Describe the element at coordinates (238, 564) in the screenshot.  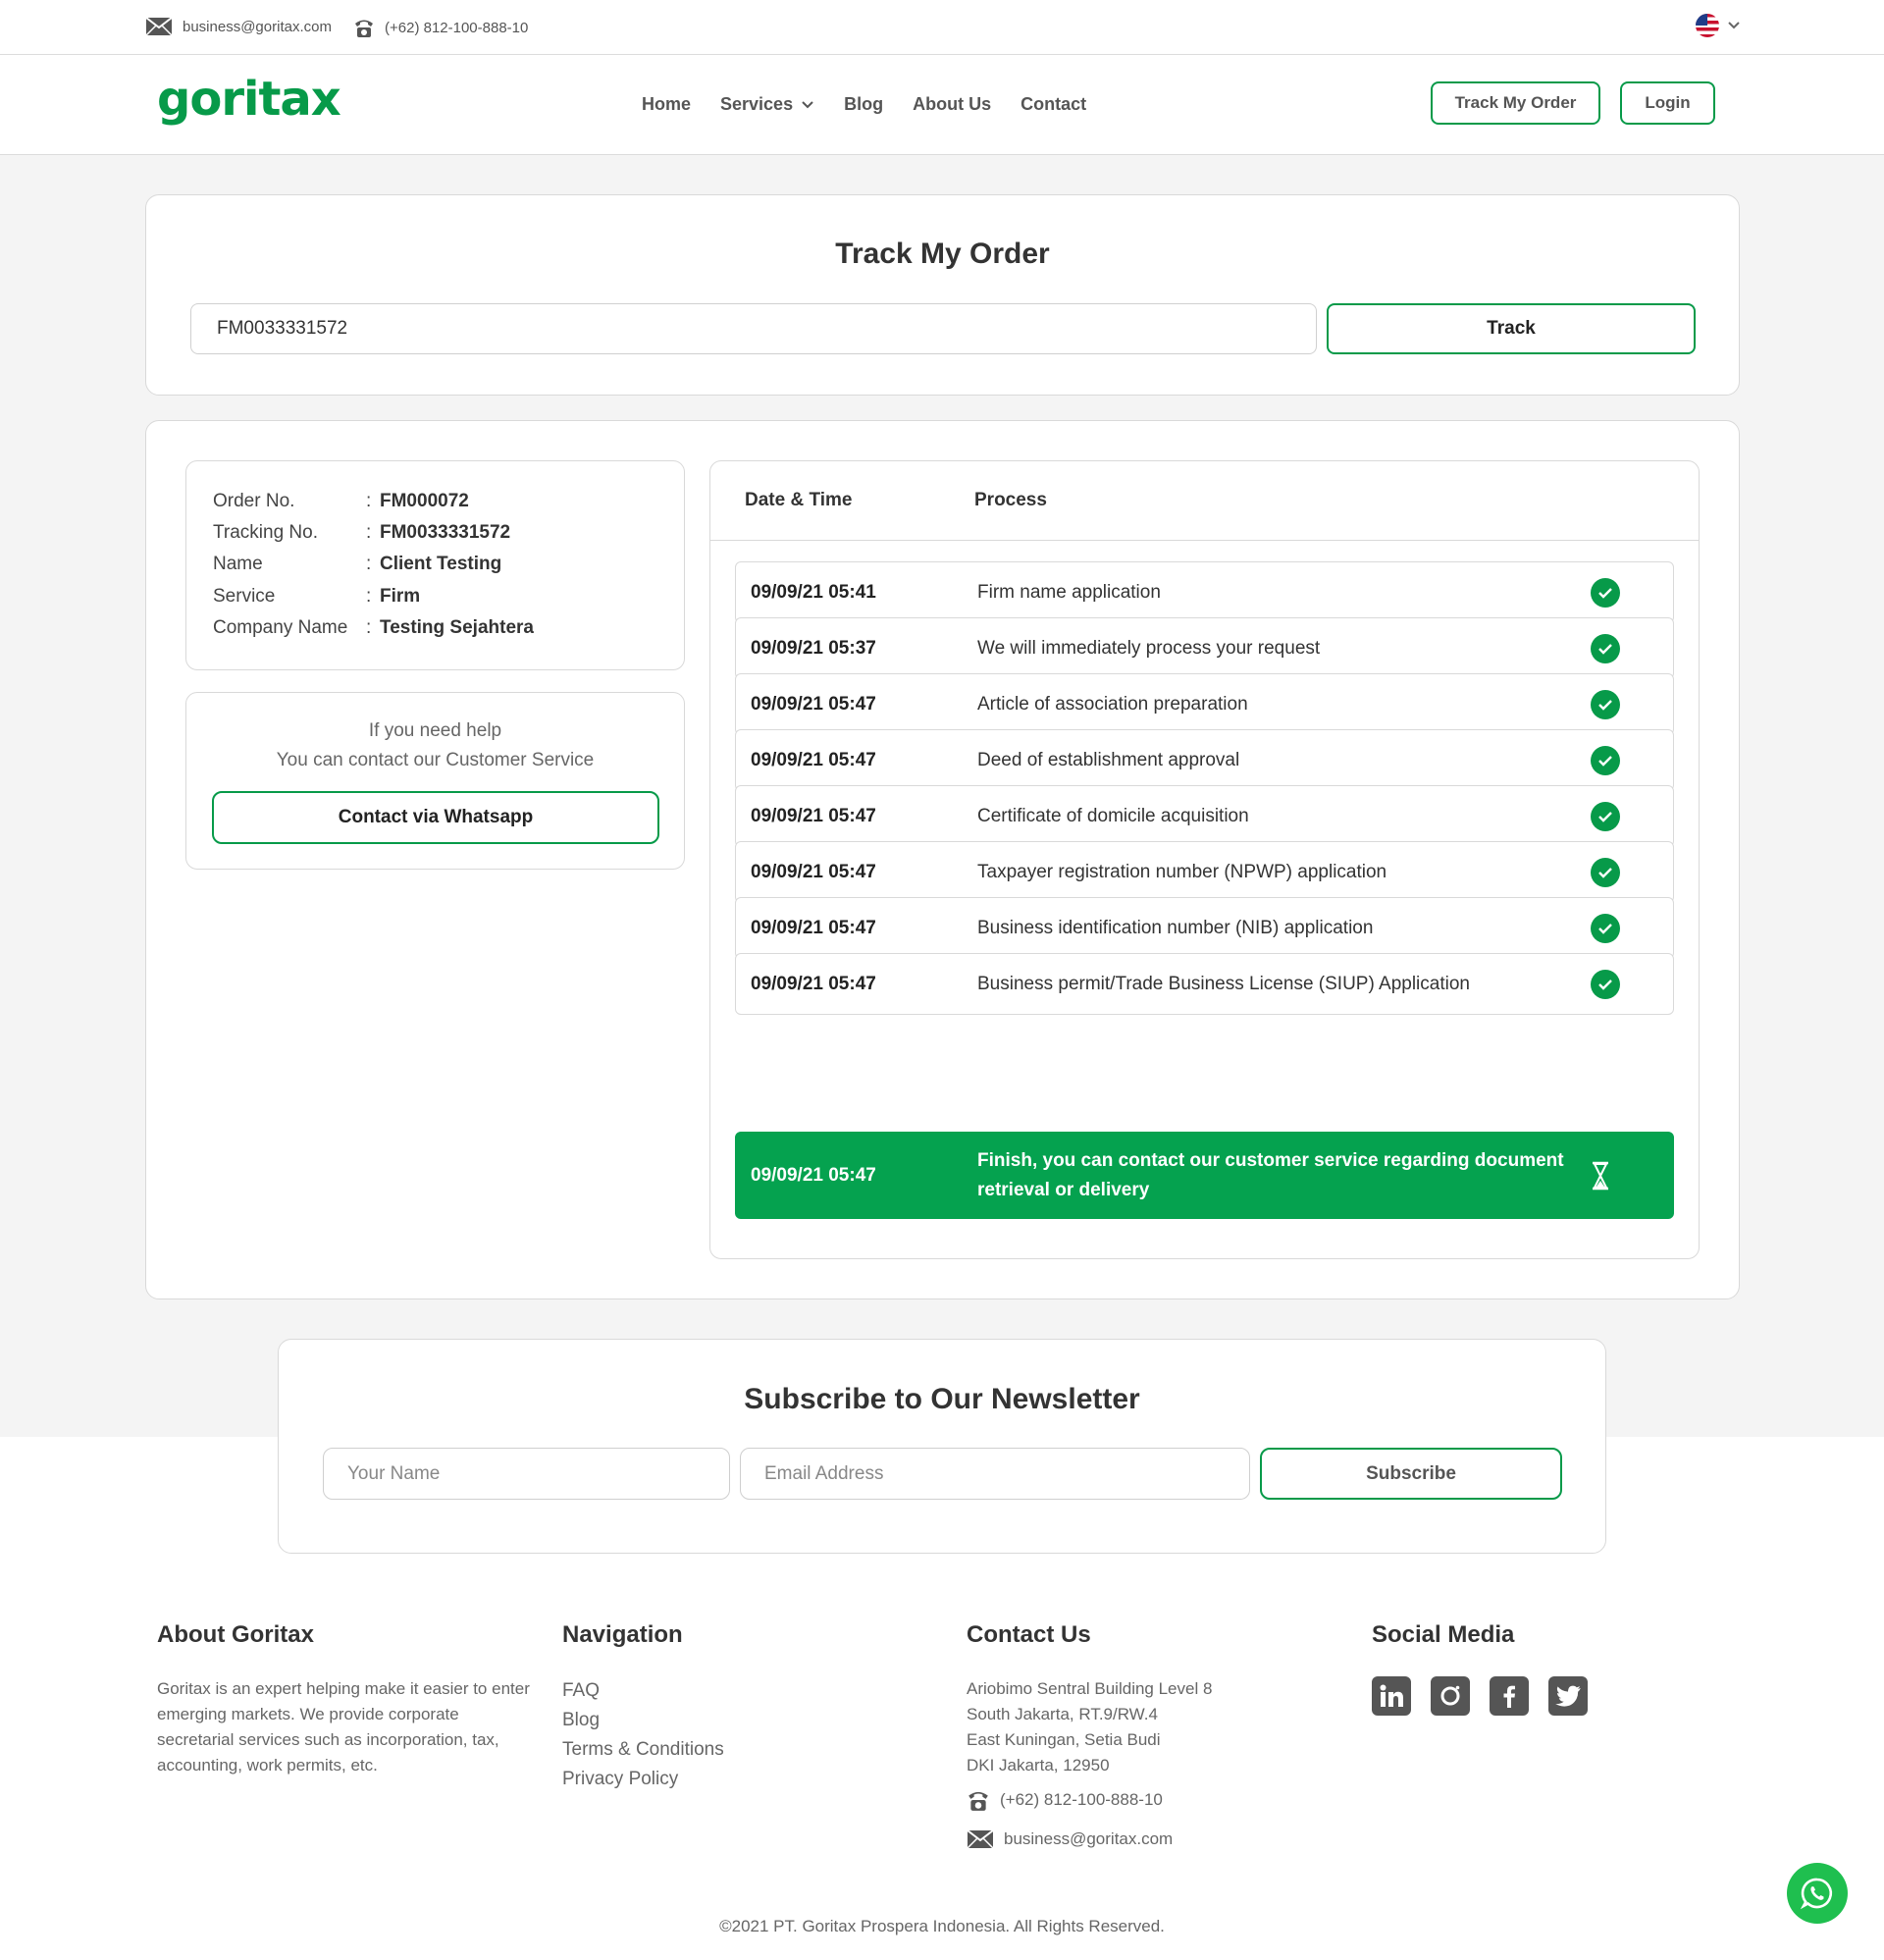
I see `order-info-label: Name` at that location.